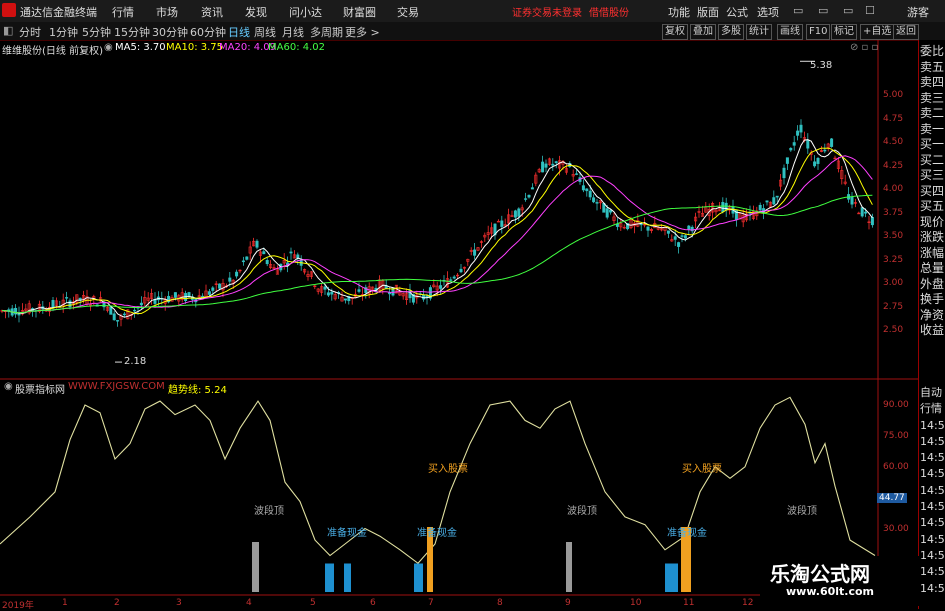 Image resolution: width=945 pixels, height=611 pixels. Describe the element at coordinates (256, 12) in the screenshot. I see `menu-faxian: 发现` at that location.